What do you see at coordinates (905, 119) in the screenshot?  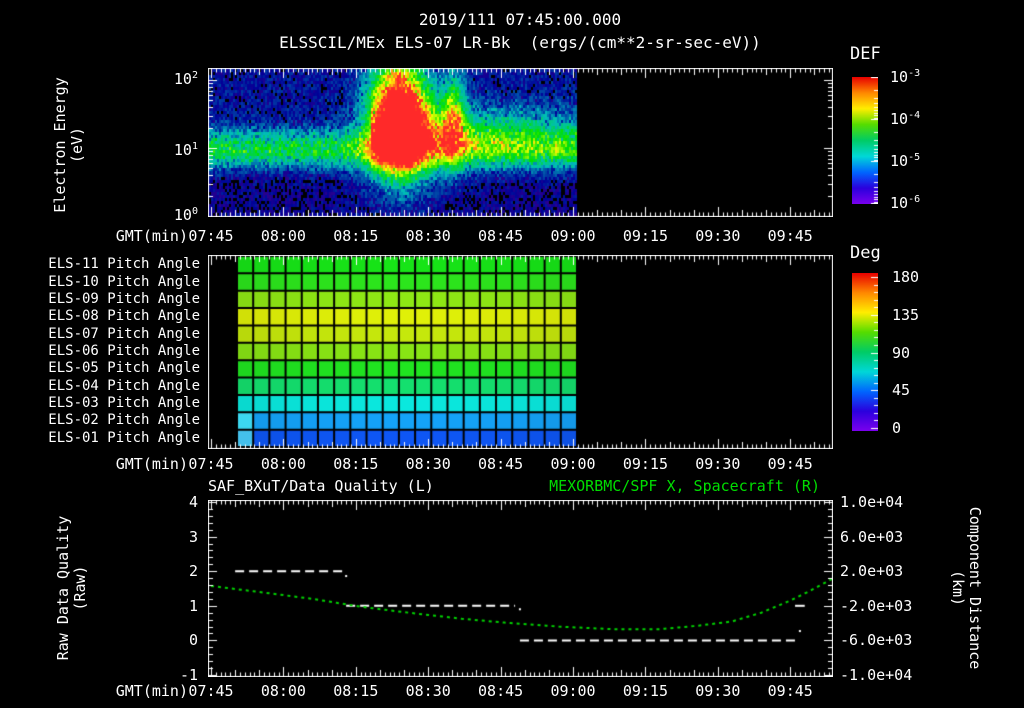 I see `def-tick-label: 10-4` at bounding box center [905, 119].